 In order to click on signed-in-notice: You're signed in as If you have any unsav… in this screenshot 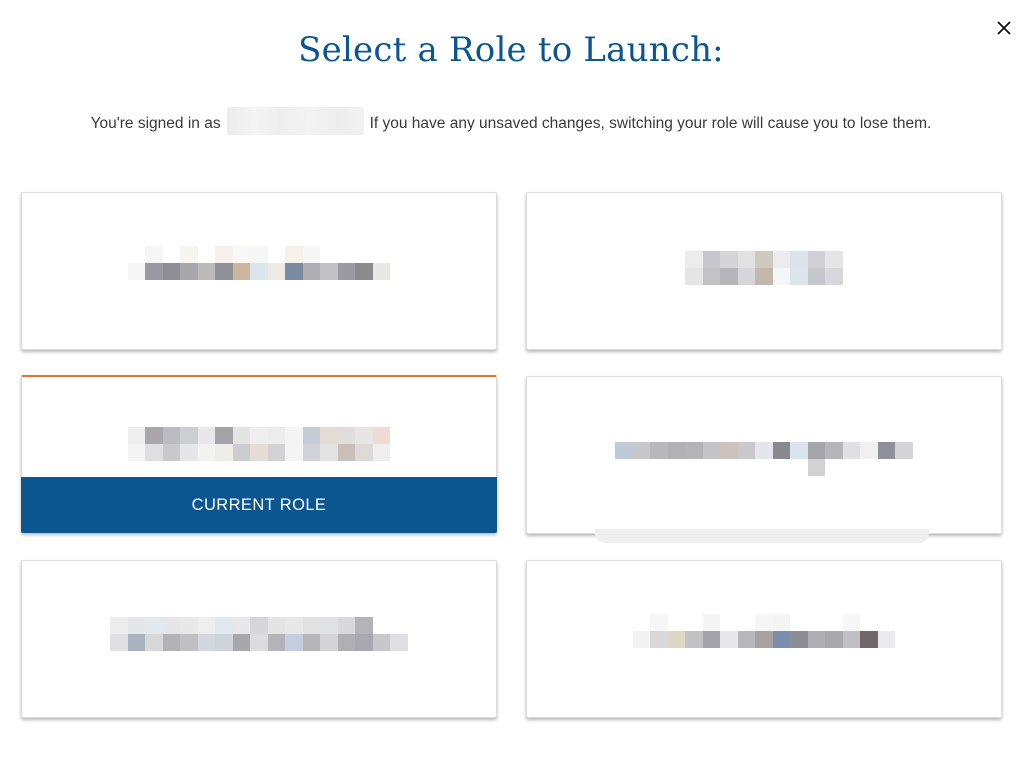, I will do `click(511, 121)`.